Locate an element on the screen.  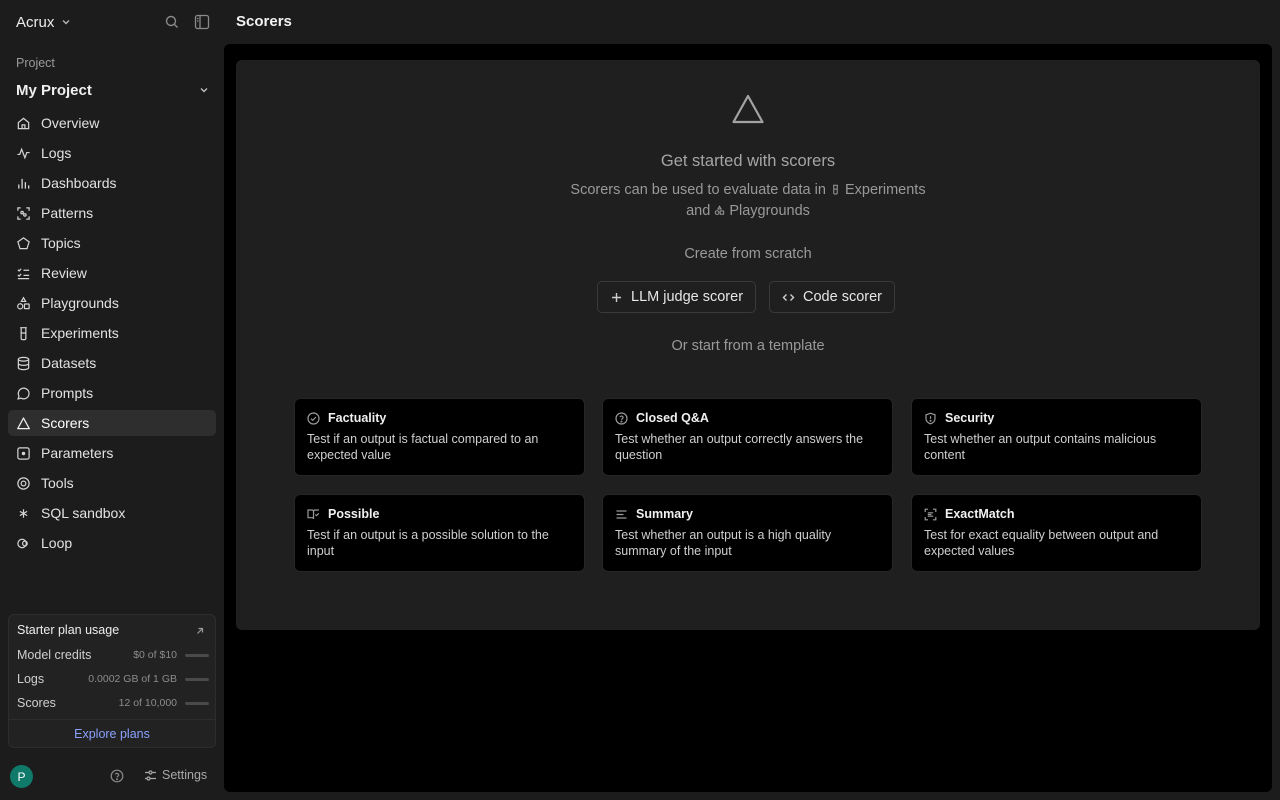
scan-text-icon is located at coordinates (930, 514).